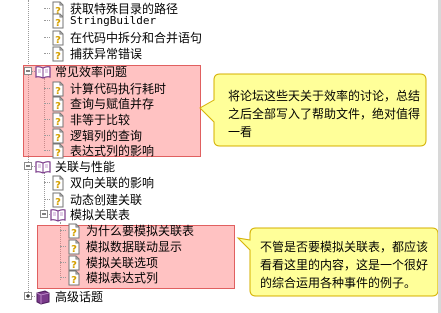  I want to click on callout-line: 一看, so click(240, 132).